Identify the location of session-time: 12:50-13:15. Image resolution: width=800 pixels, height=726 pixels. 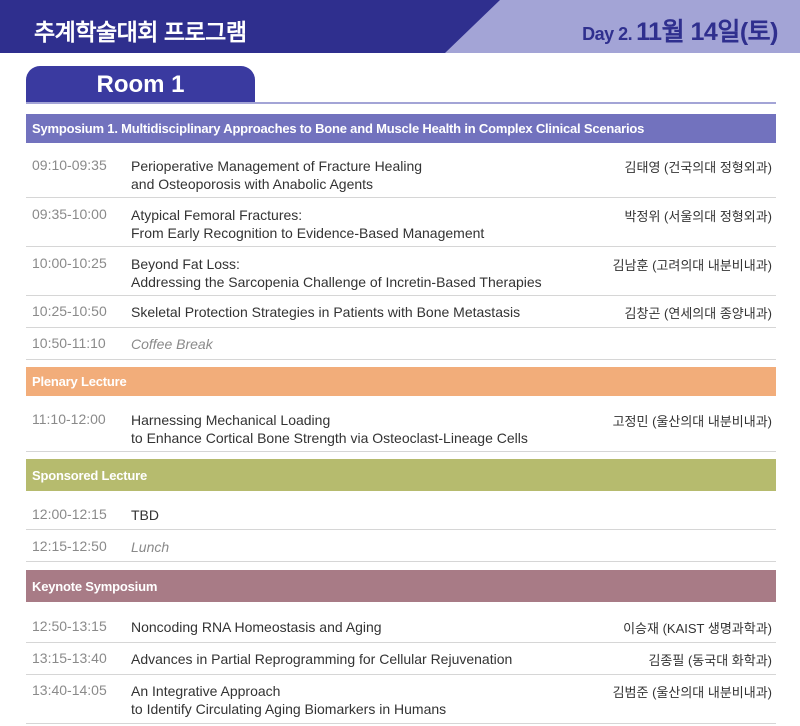
(69, 626).